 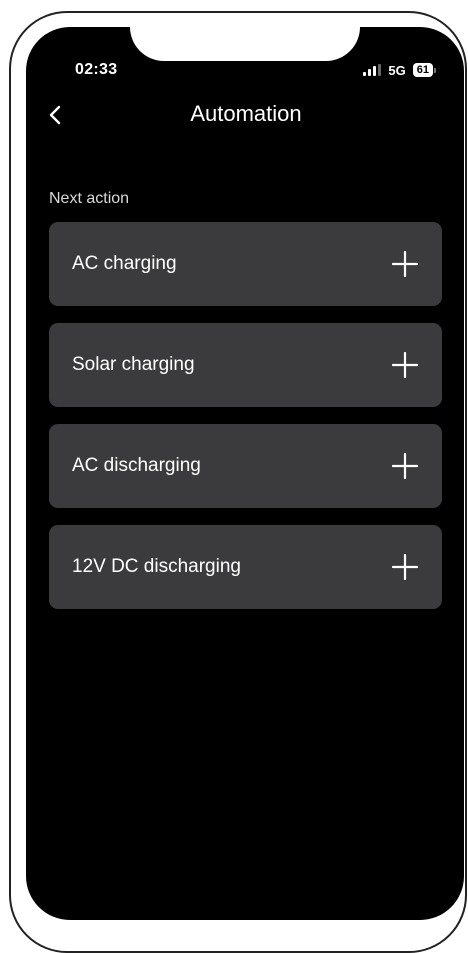 I want to click on action-12v-dc-discharging: 12V DC discharging, so click(x=245, y=567).